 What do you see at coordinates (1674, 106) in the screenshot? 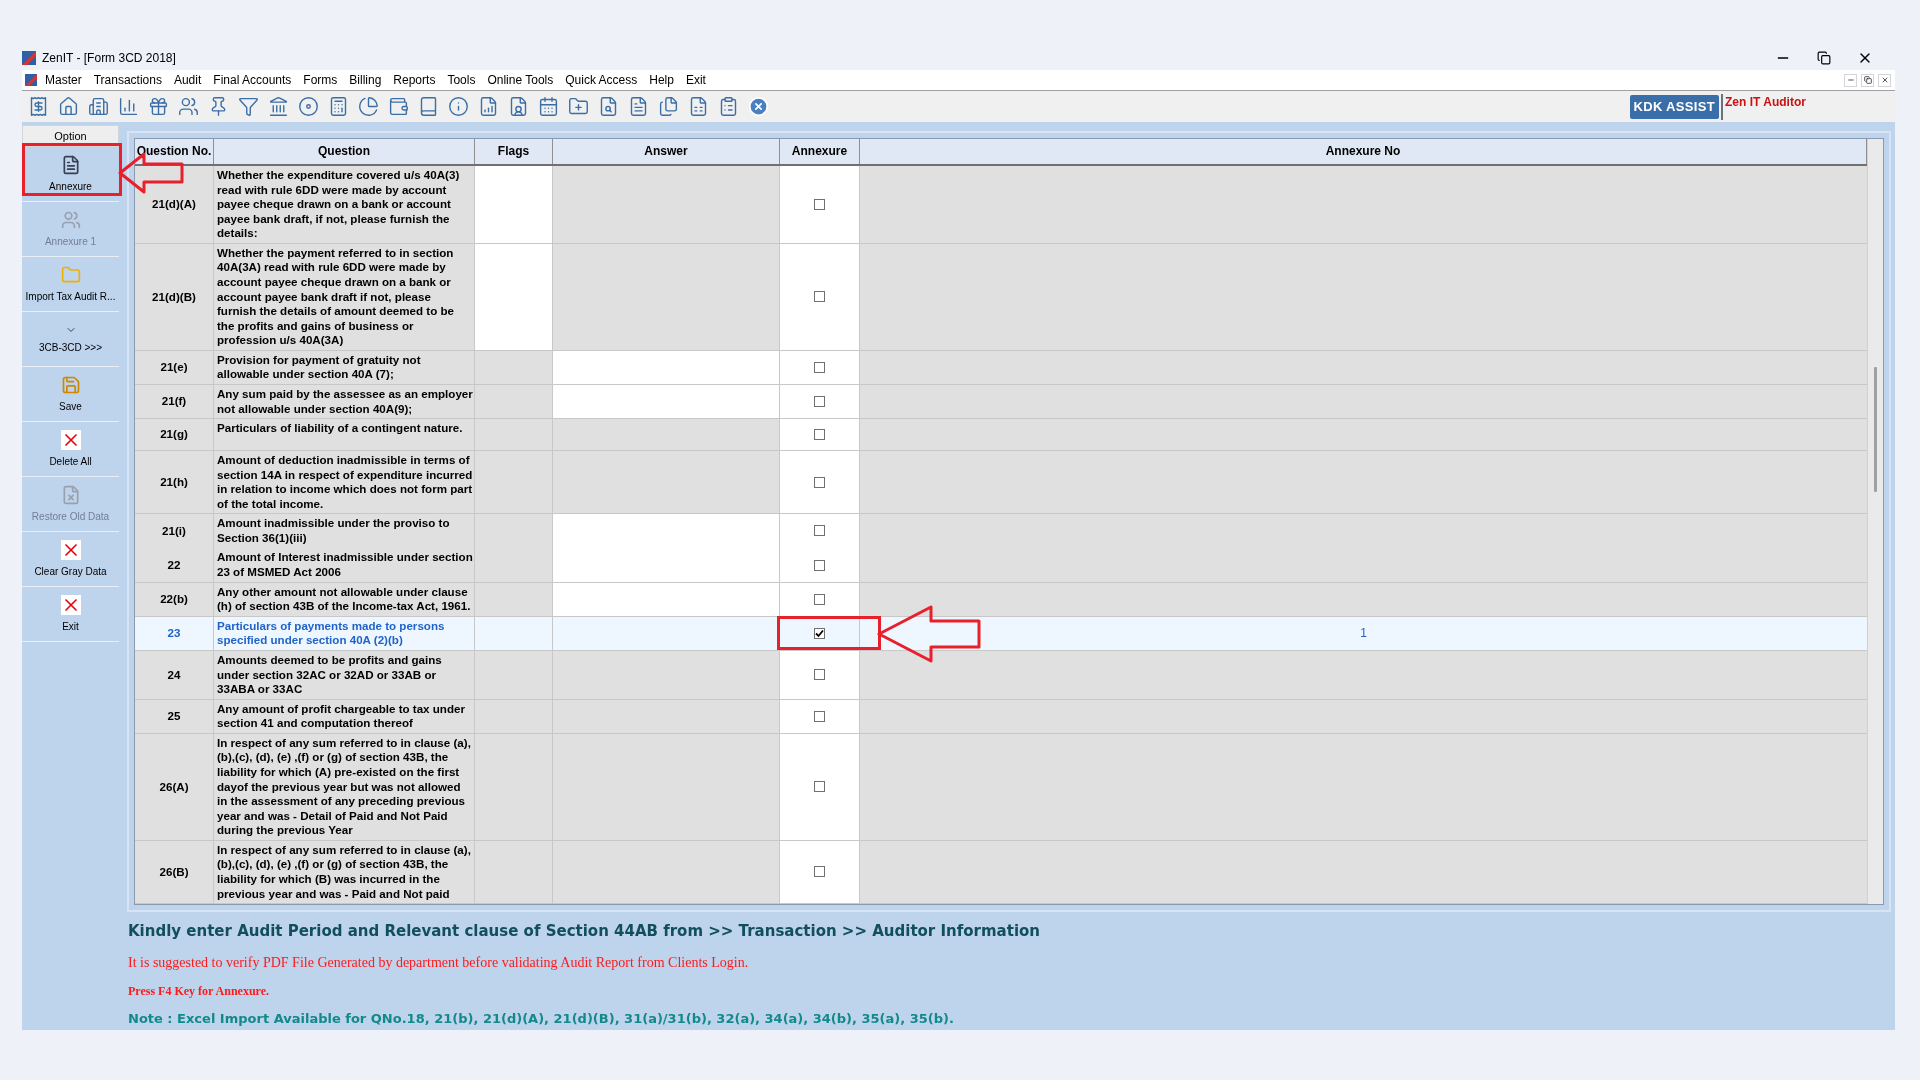
I see `assist-button: KDK ASSIST` at bounding box center [1674, 106].